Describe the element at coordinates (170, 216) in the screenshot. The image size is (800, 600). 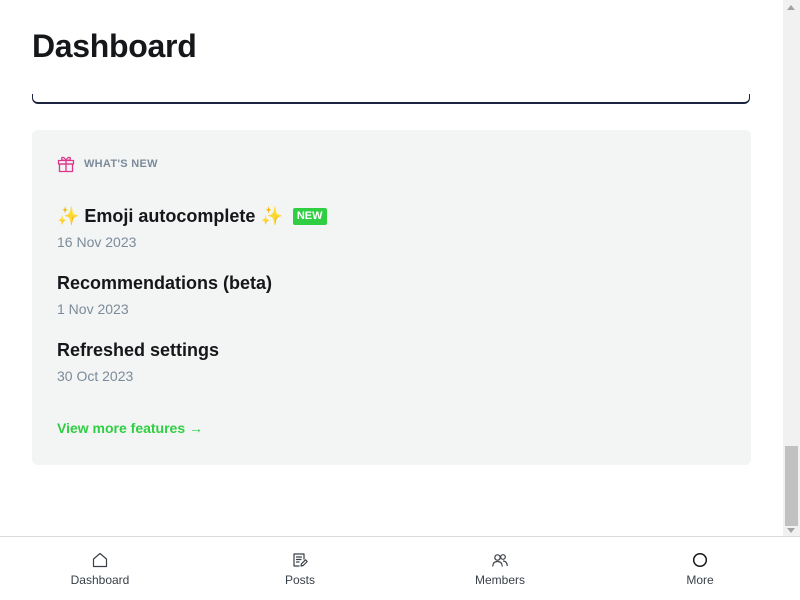
I see `feature-title: ✨ Emoji autocomplete ✨` at that location.